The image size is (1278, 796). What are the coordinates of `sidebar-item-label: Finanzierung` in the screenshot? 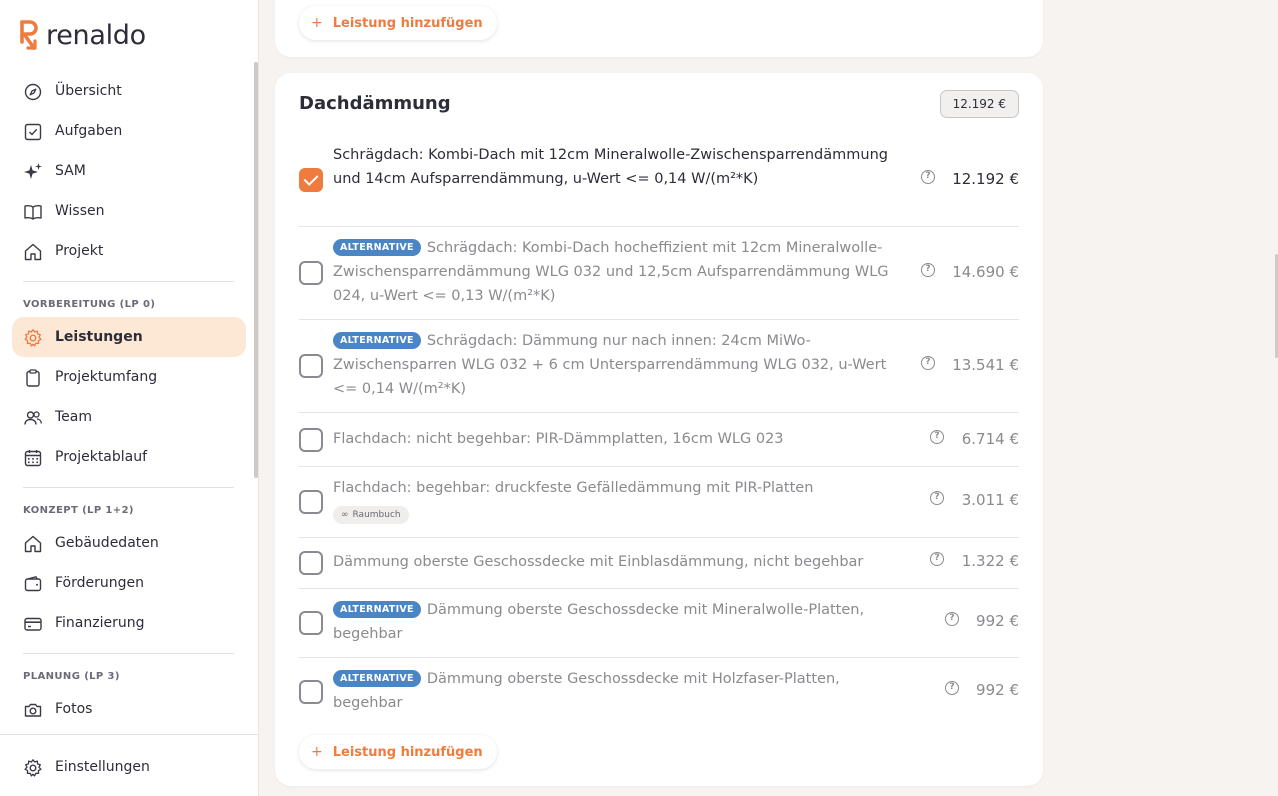 It's located at (100, 623).